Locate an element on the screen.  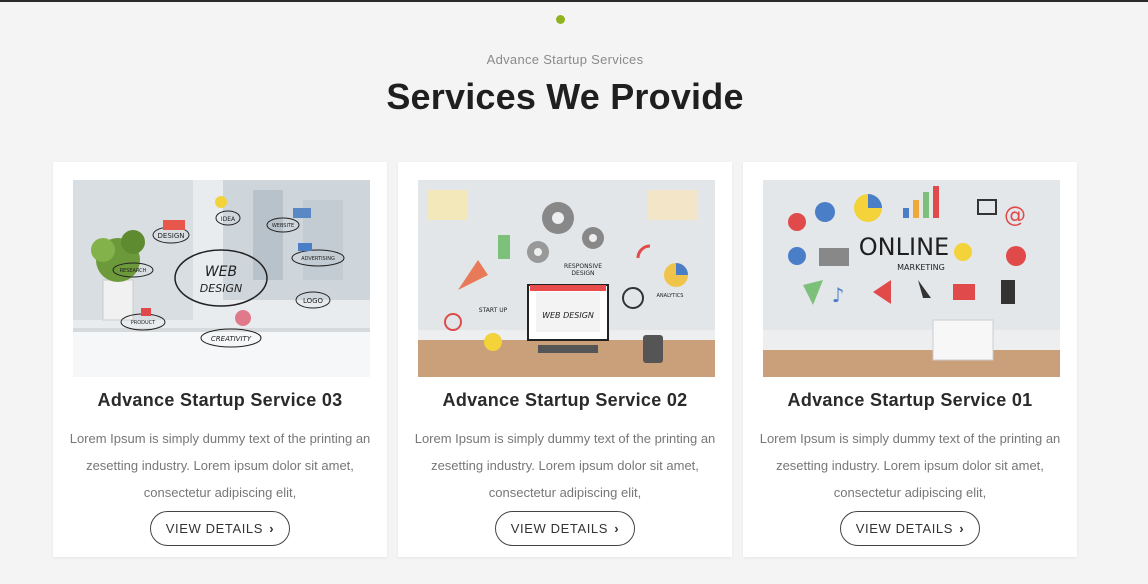
illus-text: WEB is located at coordinates (221, 272).